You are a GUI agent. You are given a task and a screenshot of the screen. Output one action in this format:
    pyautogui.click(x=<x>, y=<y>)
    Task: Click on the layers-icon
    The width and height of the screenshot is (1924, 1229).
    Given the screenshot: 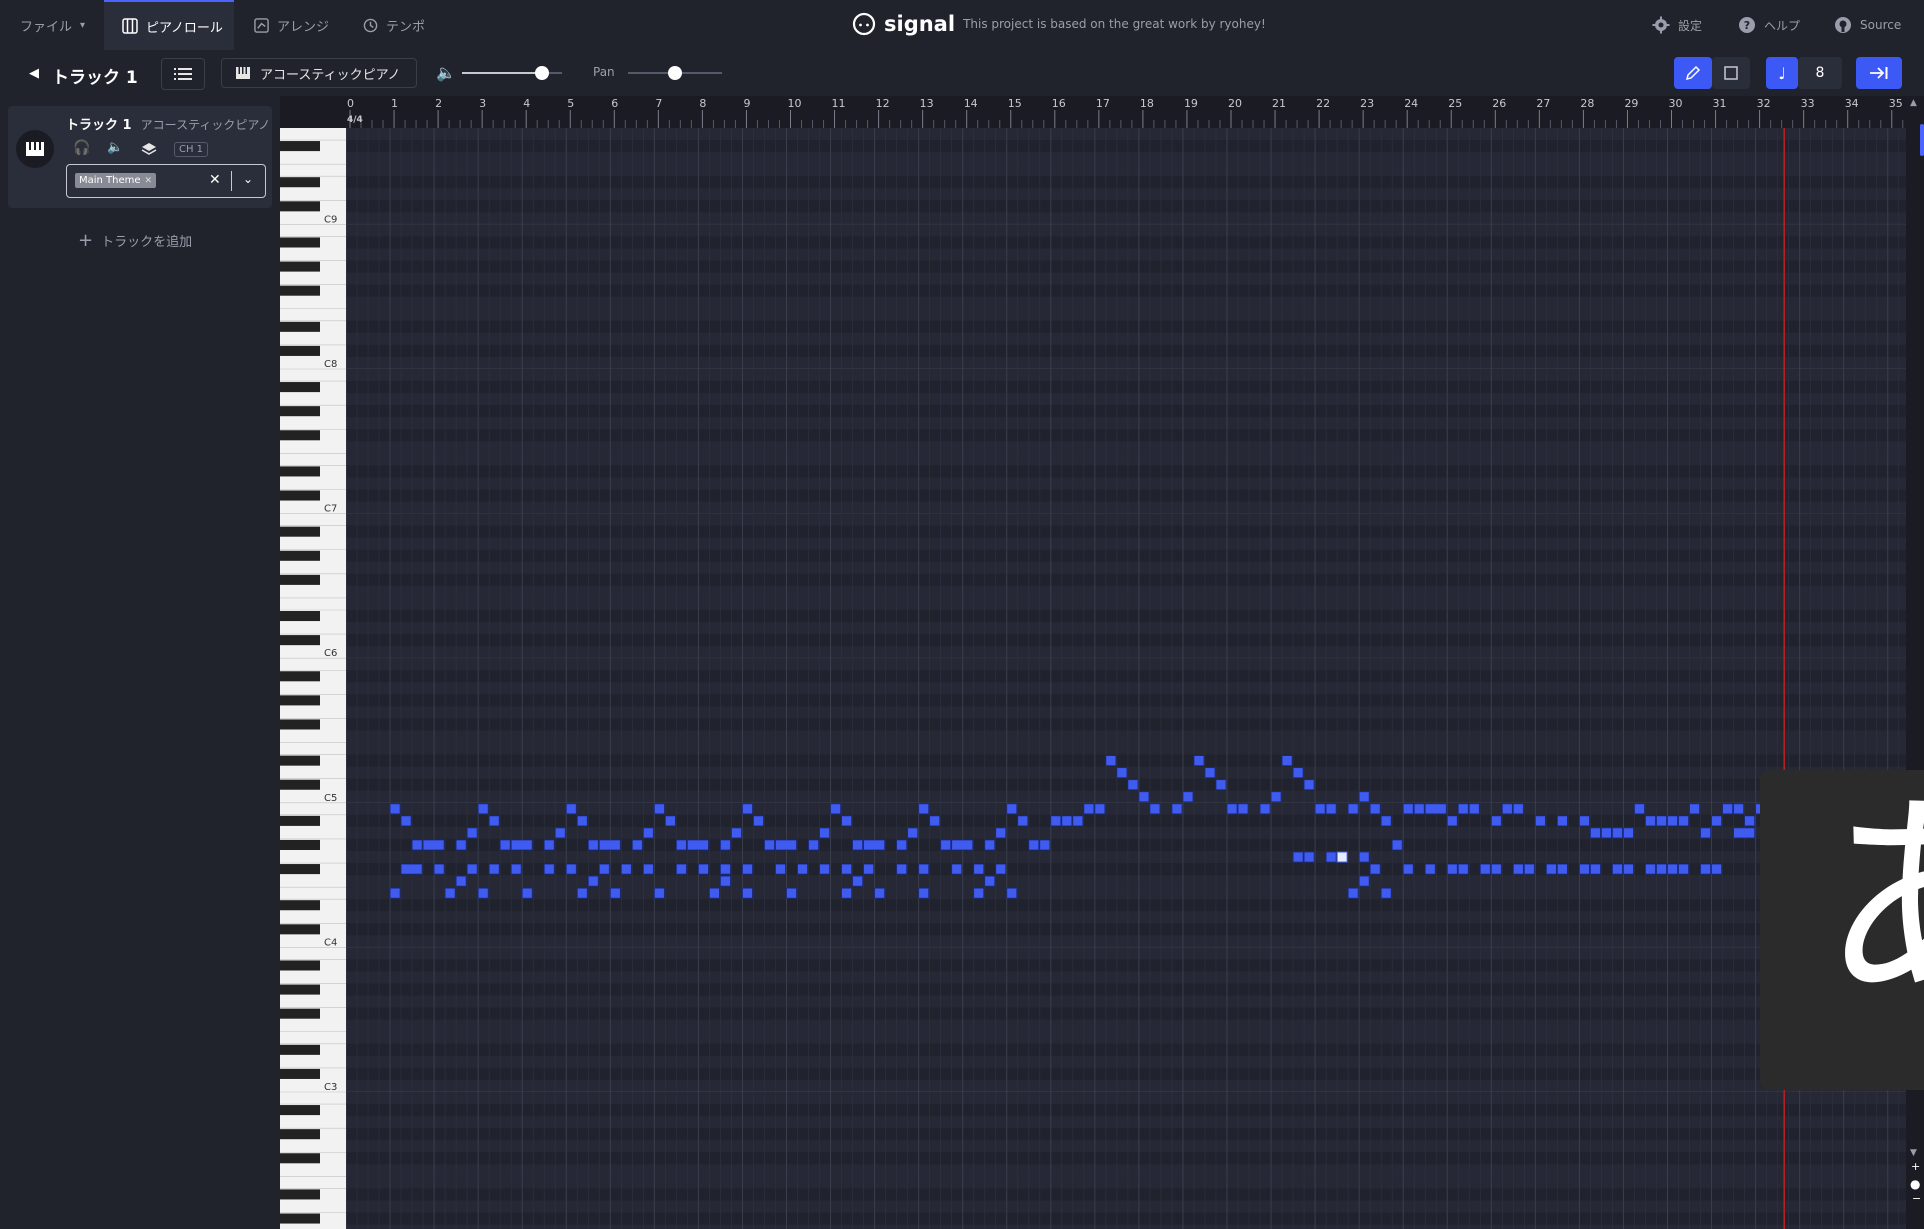 What is the action you would take?
    pyautogui.click(x=149, y=149)
    